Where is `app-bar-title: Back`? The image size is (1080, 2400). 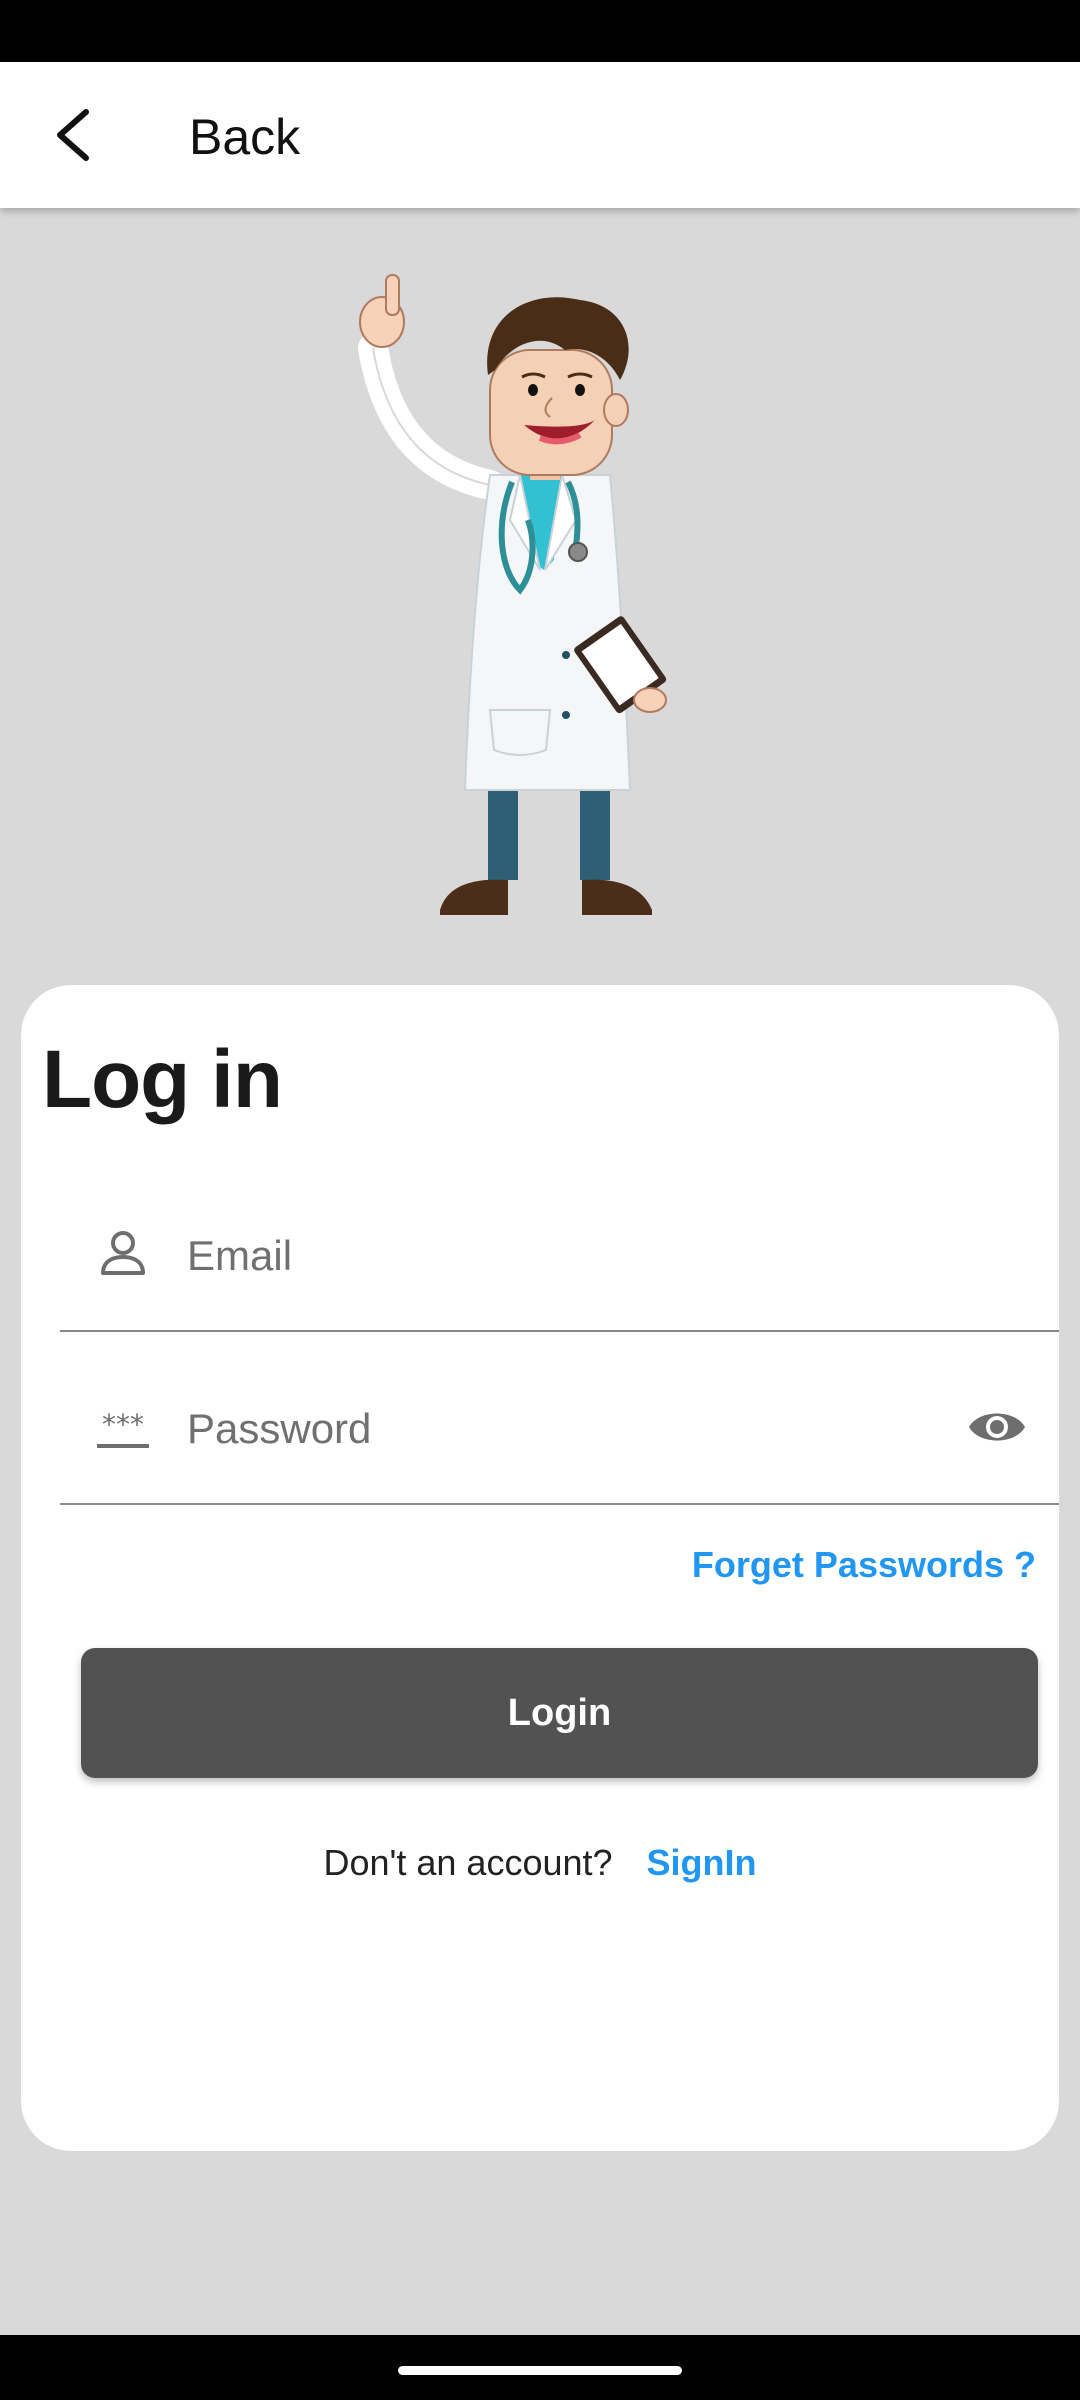 app-bar-title: Back is located at coordinates (244, 137).